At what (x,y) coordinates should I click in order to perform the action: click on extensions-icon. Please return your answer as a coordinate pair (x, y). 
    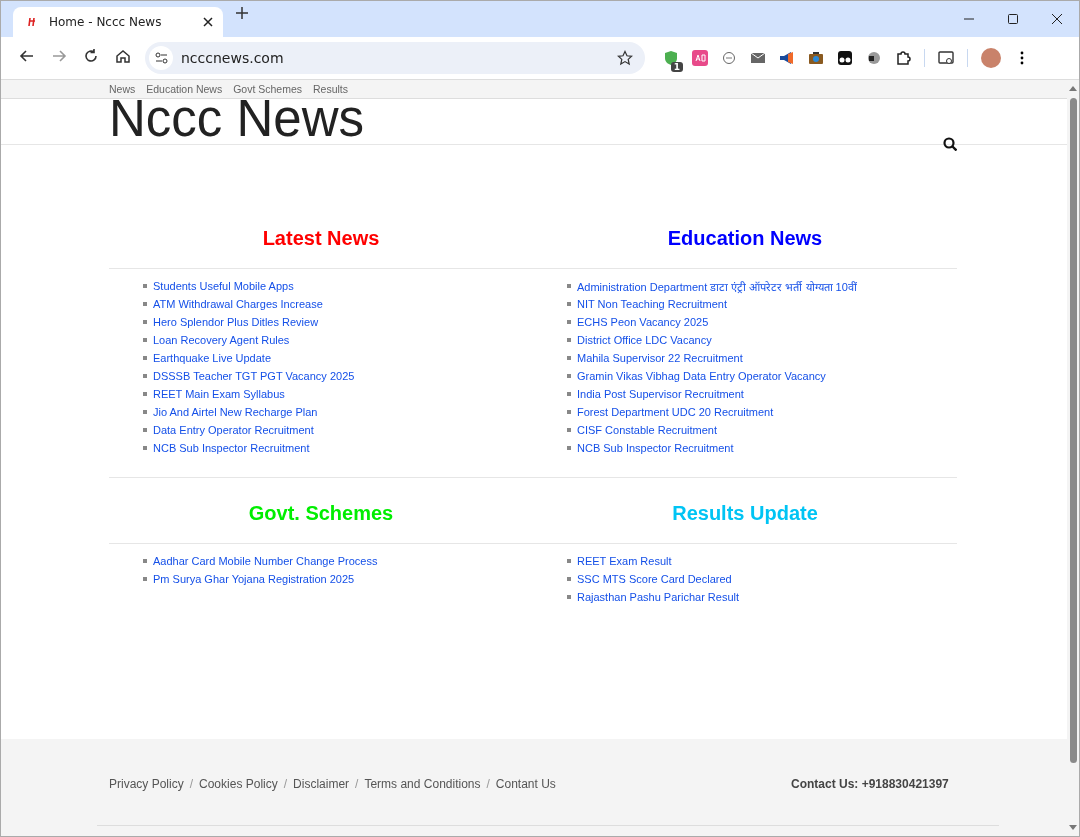
    Looking at the image, I should click on (903, 58).